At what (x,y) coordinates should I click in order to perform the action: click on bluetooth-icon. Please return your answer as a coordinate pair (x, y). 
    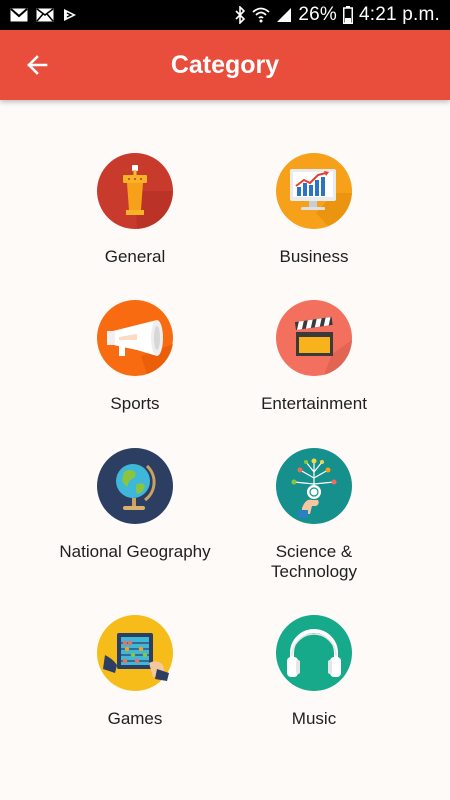
    Looking at the image, I should click on (240, 15).